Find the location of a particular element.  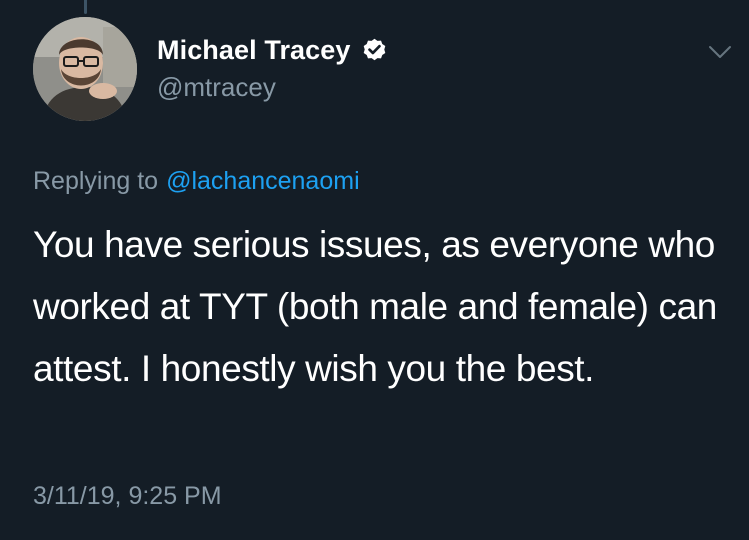

tweet-timestamp: 3/11/19, 9:25 PM is located at coordinates (127, 496).